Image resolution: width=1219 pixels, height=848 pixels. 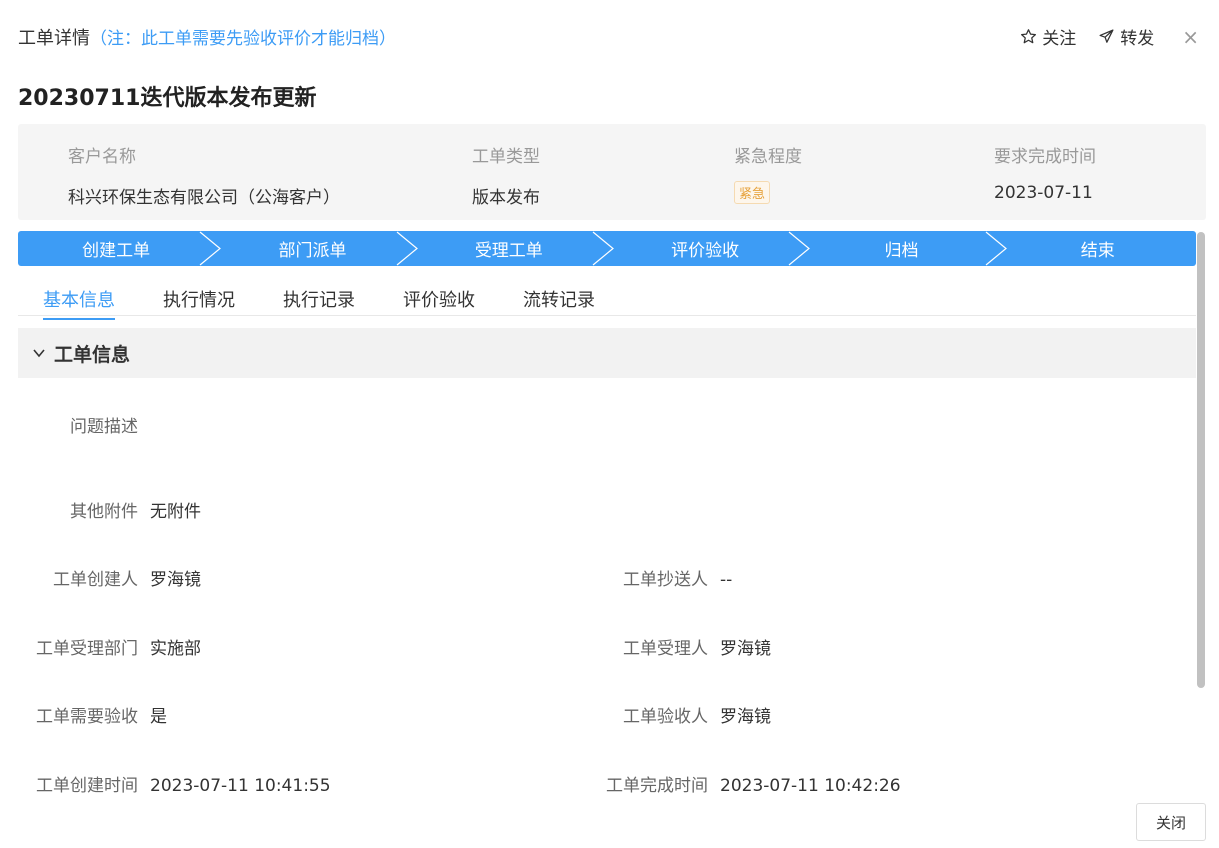 What do you see at coordinates (1106, 36) in the screenshot?
I see `send-icon` at bounding box center [1106, 36].